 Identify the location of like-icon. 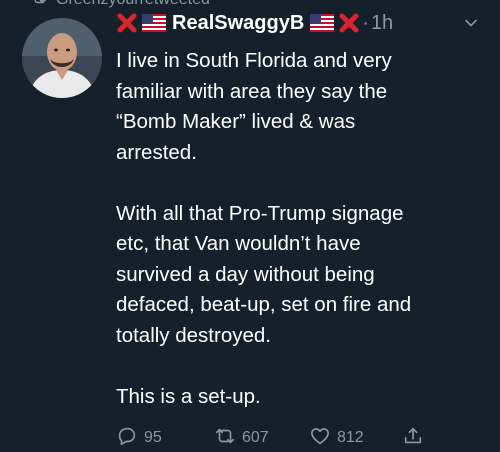
(320, 438).